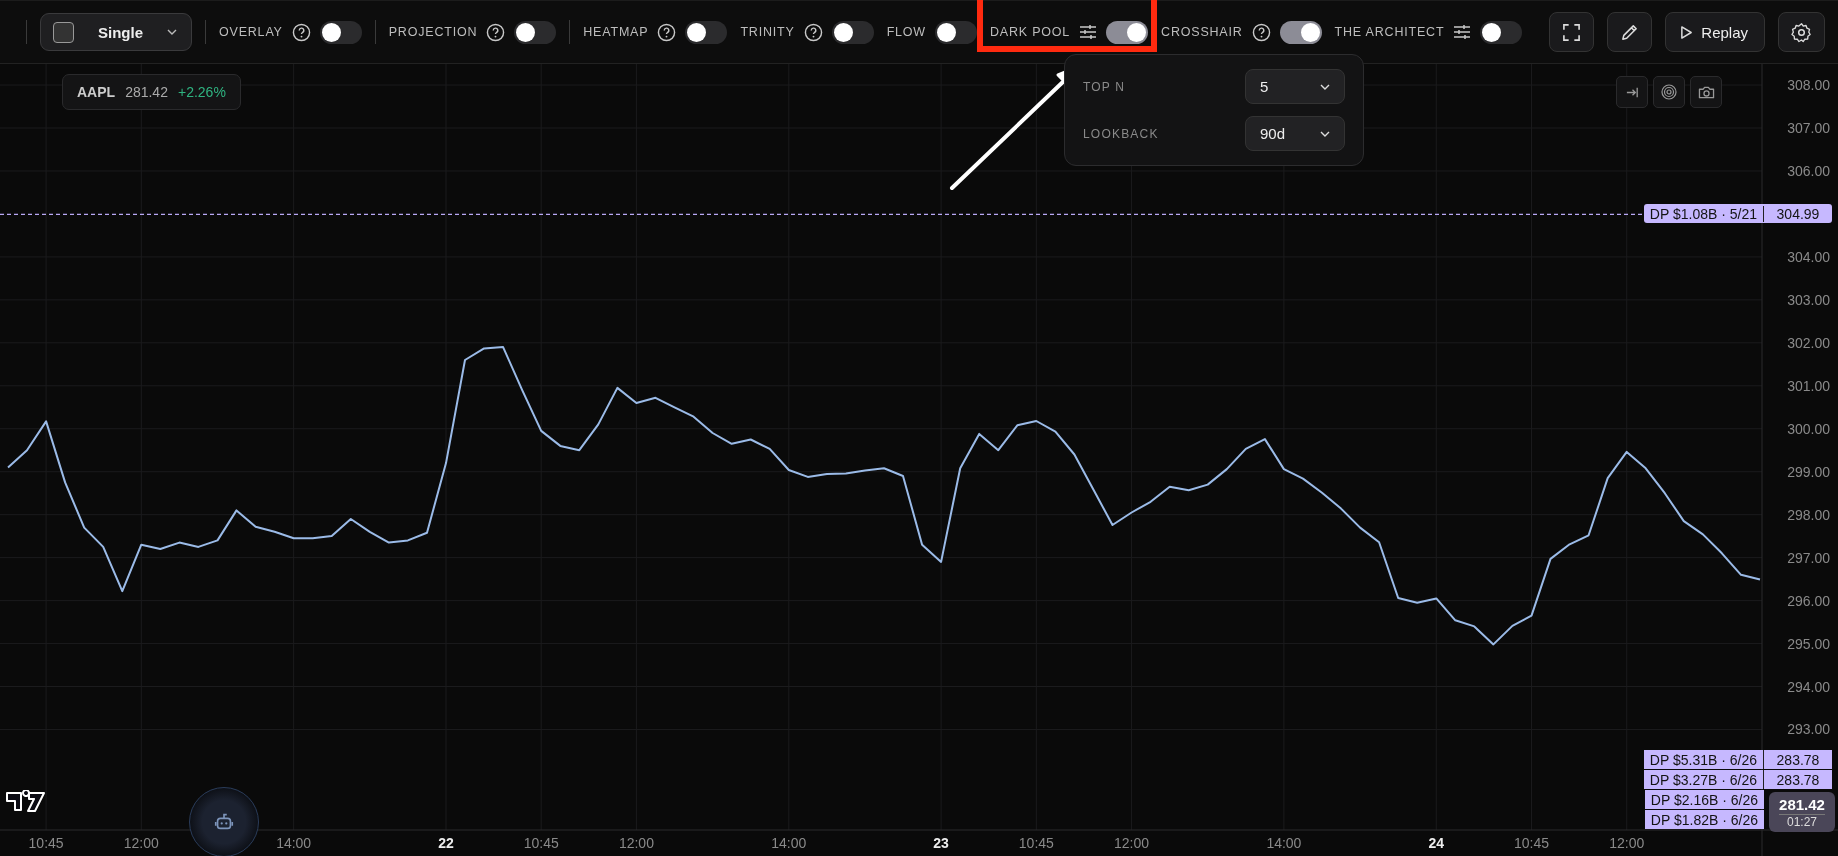  What do you see at coordinates (251, 32) in the screenshot?
I see `toggle-label: OVERLAY` at bounding box center [251, 32].